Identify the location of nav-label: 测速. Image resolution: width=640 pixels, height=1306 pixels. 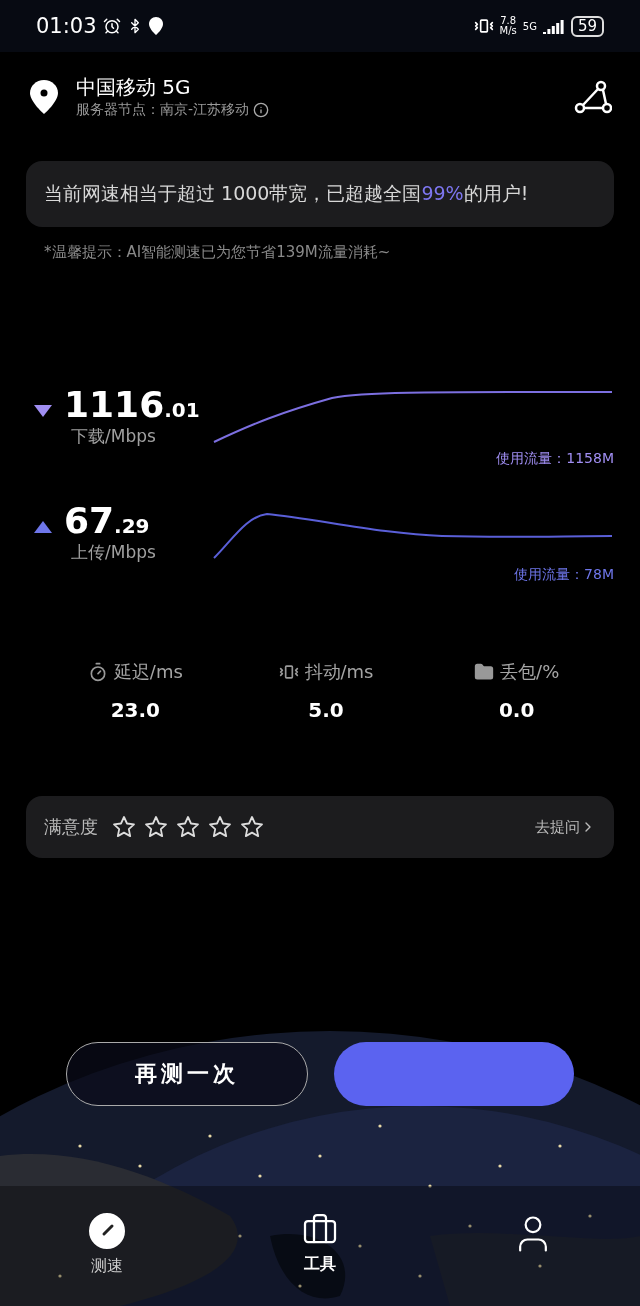
(106, 1266).